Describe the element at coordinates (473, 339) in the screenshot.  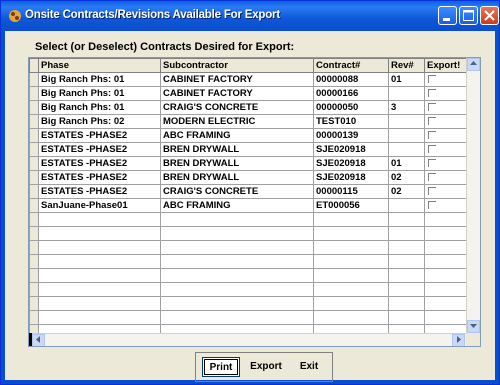
I see `scrollbar-corner` at that location.